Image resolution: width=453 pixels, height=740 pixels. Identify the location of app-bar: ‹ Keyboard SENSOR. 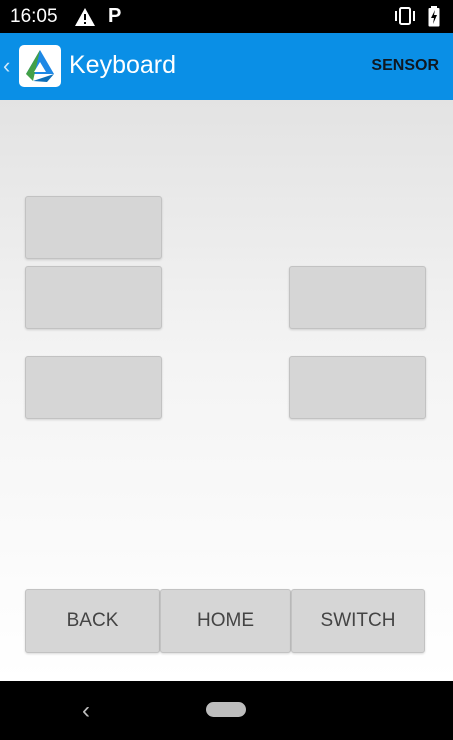
(226, 66).